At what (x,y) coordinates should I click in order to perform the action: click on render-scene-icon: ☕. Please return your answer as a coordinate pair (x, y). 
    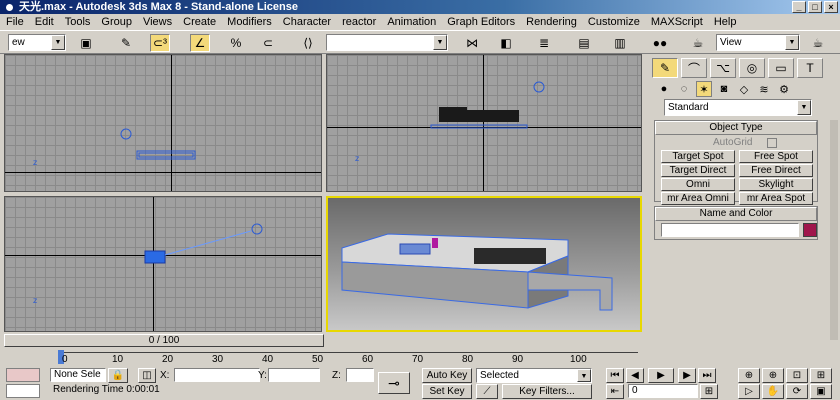
    Looking at the image, I should click on (698, 43).